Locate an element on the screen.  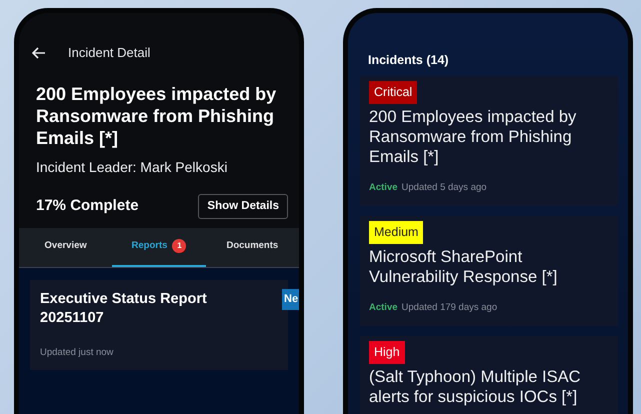
show-details-button: Show Details is located at coordinates (243, 206).